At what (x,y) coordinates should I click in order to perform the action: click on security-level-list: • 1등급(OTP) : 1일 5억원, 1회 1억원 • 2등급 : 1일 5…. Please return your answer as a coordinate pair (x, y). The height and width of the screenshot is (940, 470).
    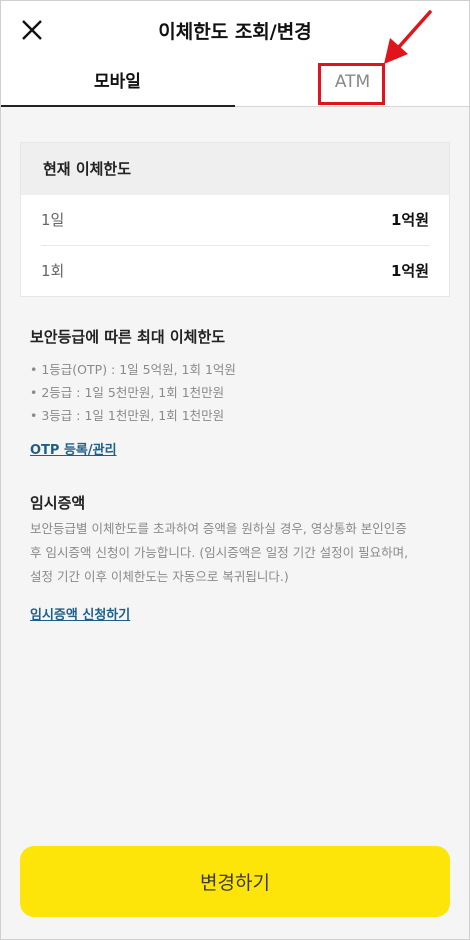
    Looking at the image, I should click on (240, 392).